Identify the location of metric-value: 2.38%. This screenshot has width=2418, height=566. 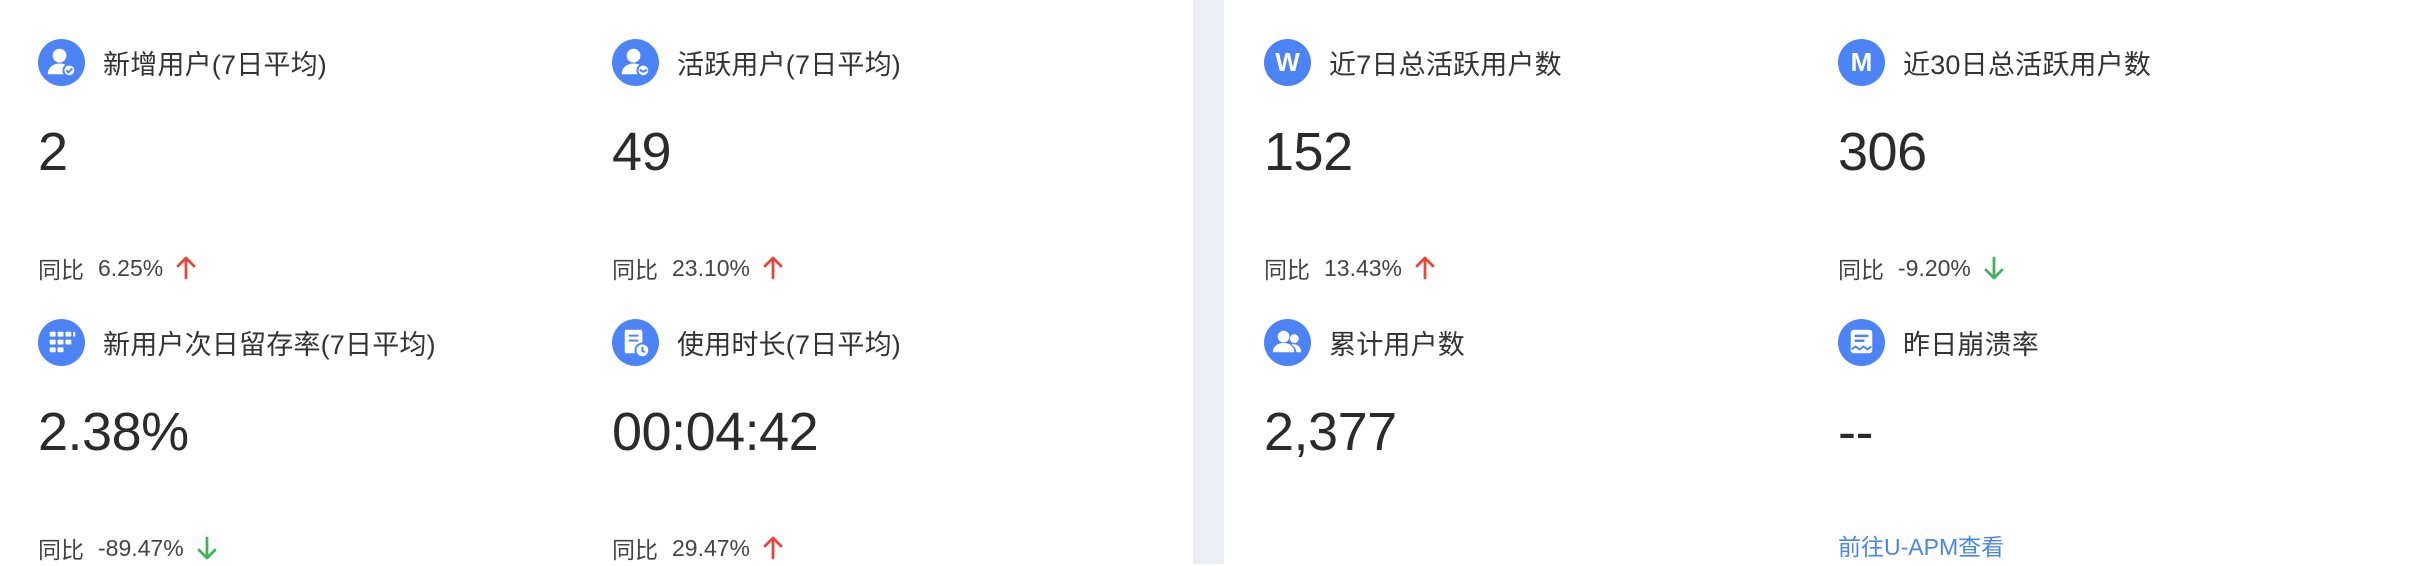
(113, 432).